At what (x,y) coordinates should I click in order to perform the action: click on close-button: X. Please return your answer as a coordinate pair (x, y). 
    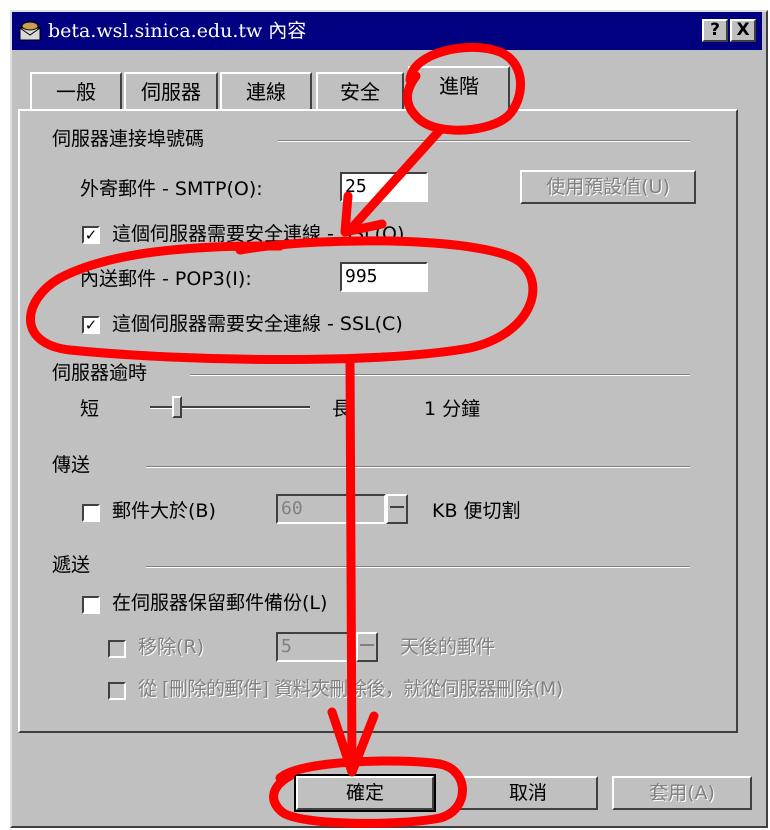
    Looking at the image, I should click on (743, 30).